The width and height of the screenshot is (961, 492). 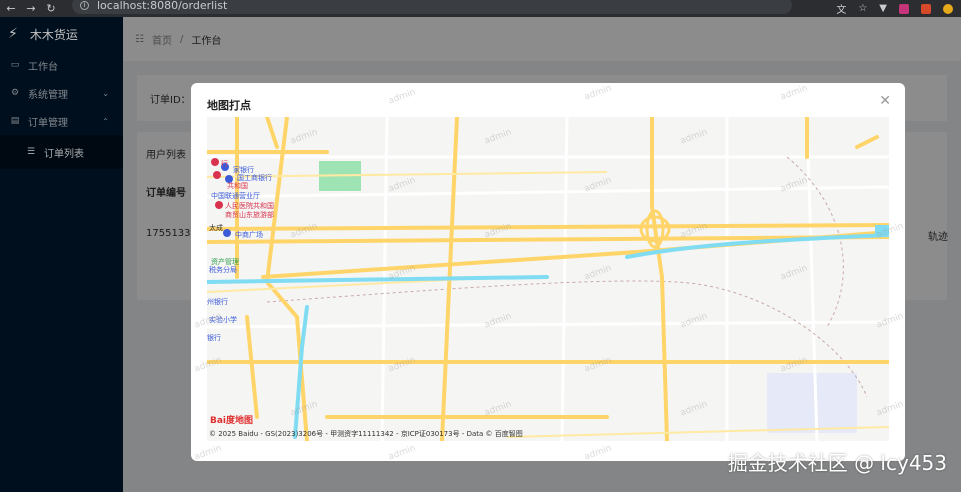 I want to click on map-poi-label: 中商广场, so click(x=249, y=235).